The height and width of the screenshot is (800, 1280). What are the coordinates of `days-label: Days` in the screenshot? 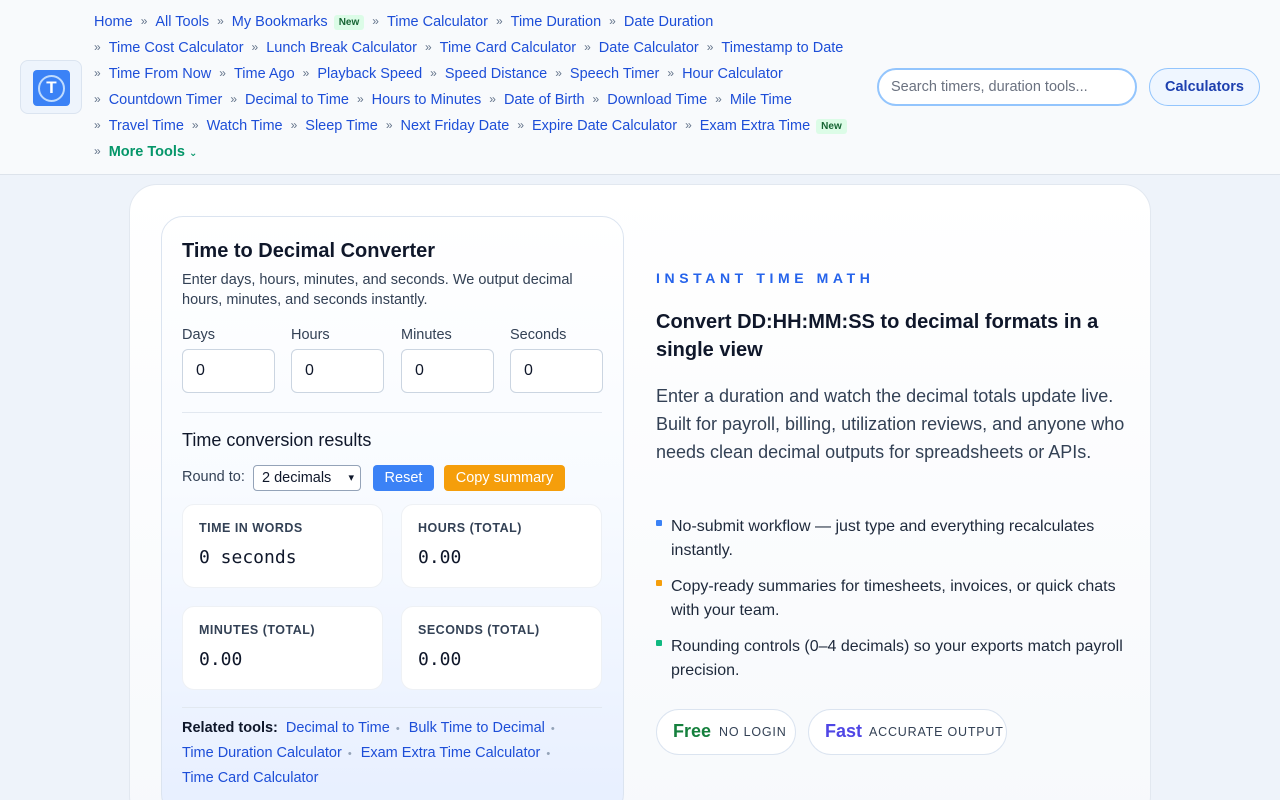 It's located at (199, 335).